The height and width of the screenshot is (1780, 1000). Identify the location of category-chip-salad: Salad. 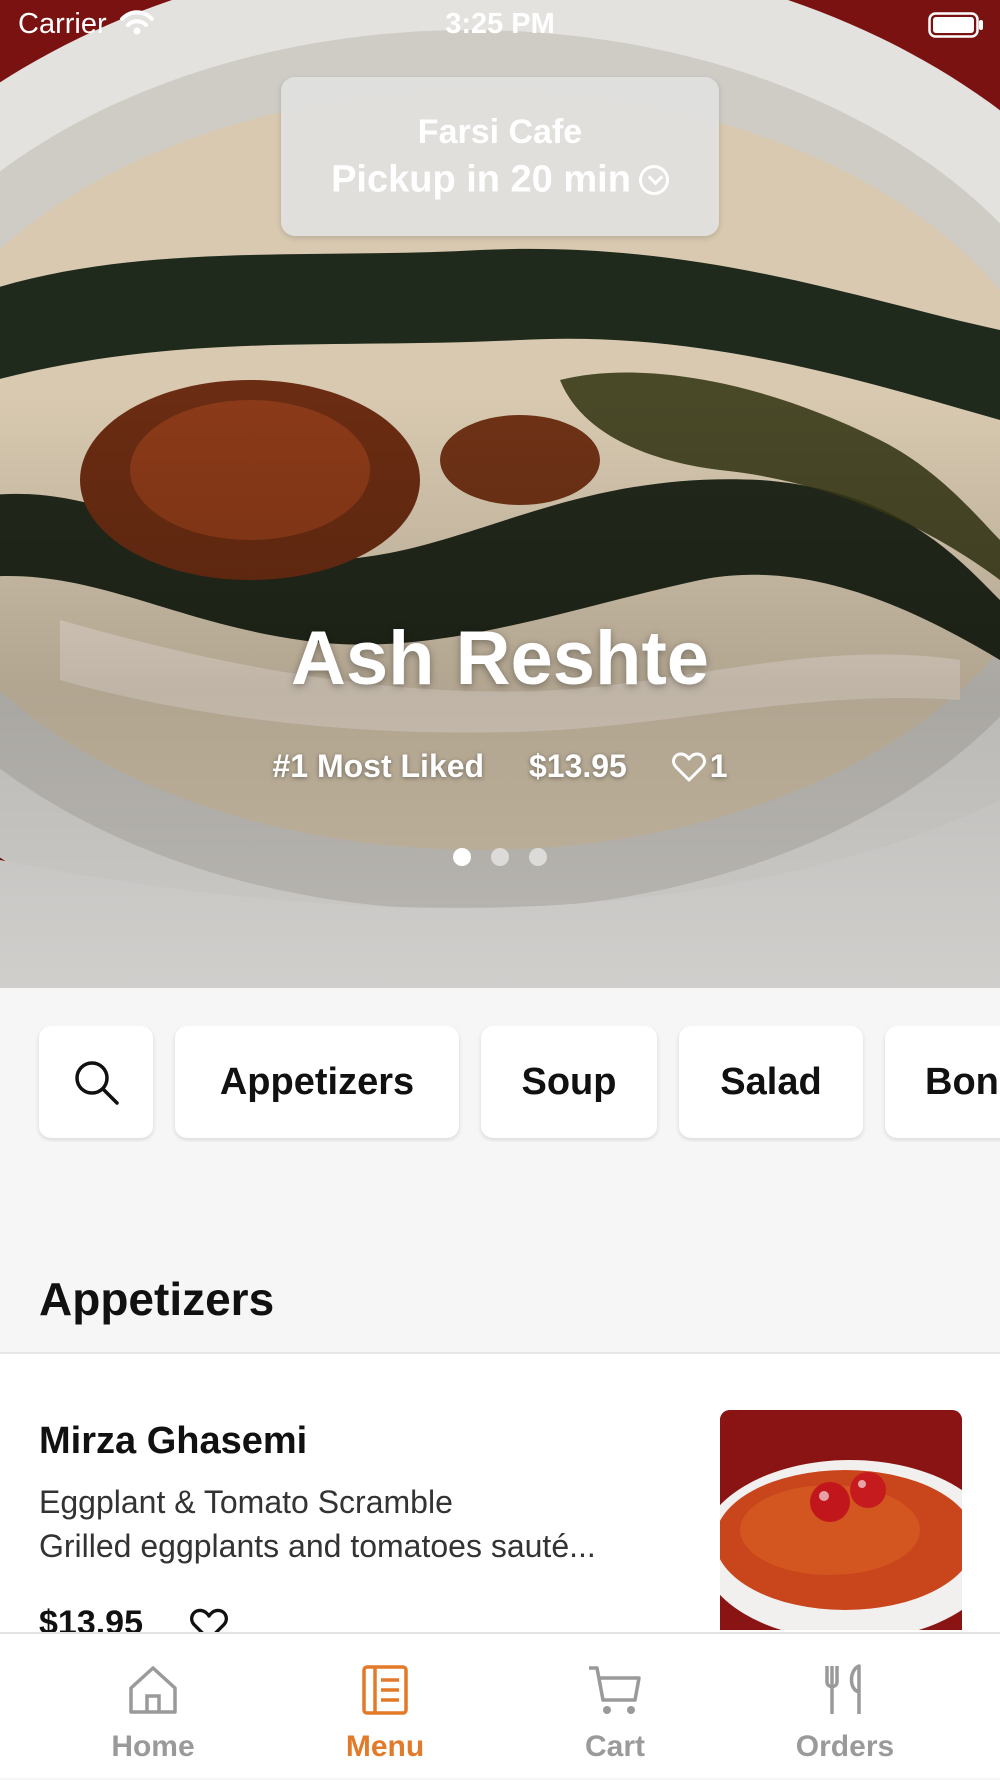
(771, 1082).